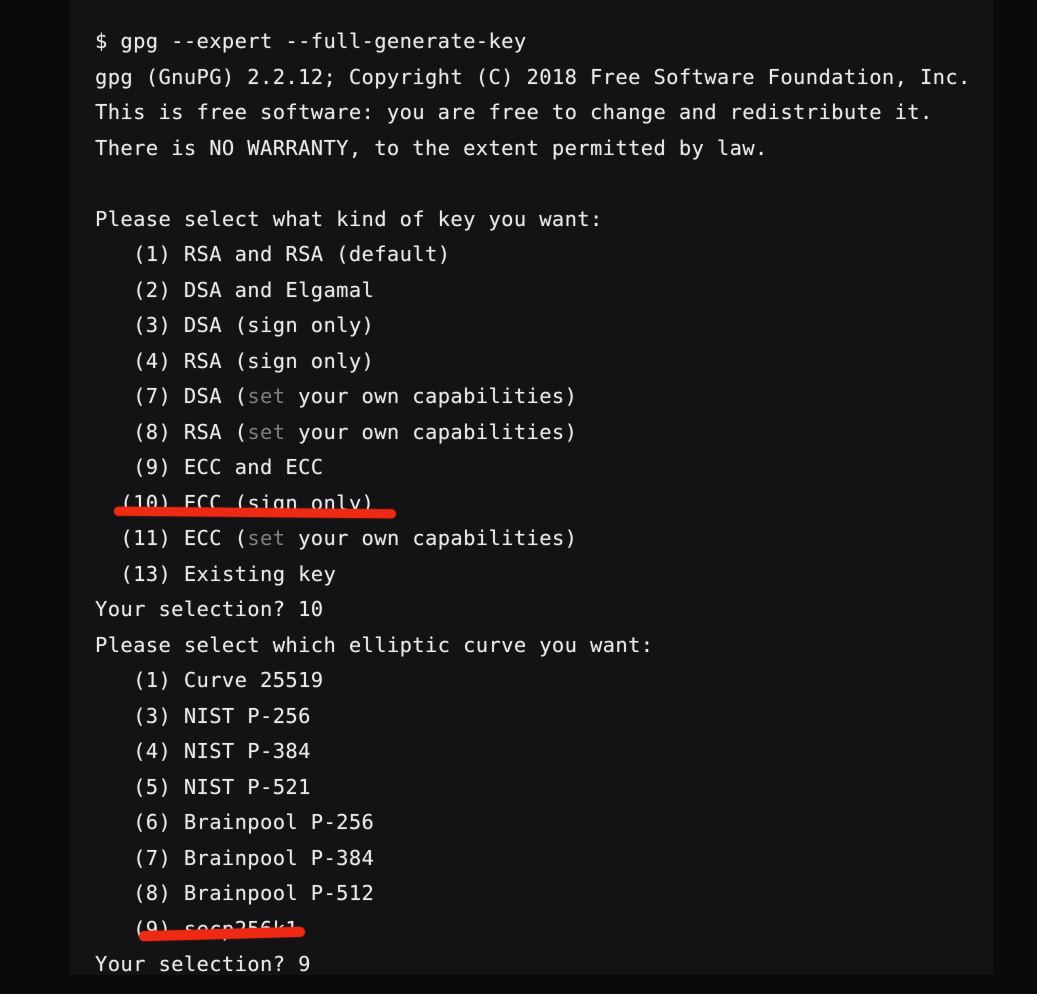  I want to click on key-option-8: (8) RSA (set your own capabilities), so click(518, 433).